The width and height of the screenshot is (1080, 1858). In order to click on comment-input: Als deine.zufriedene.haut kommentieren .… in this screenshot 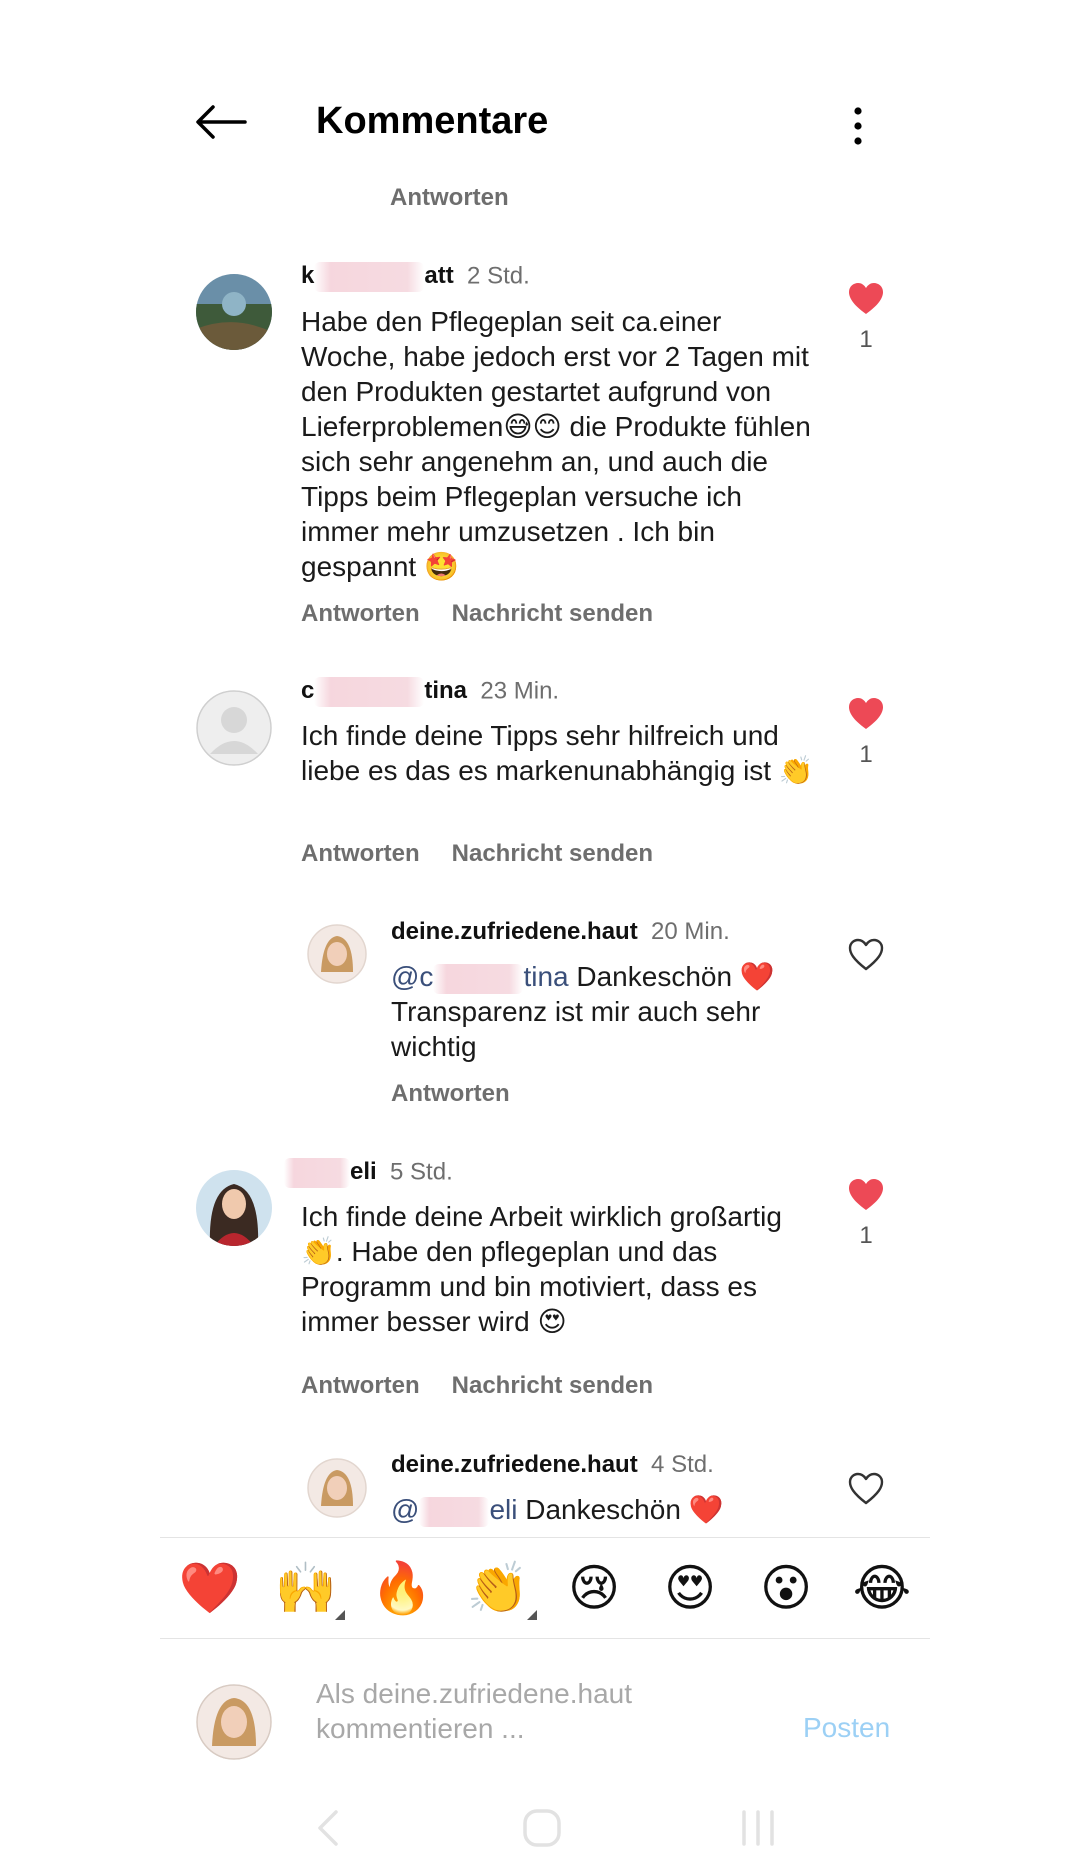, I will do `click(506, 1711)`.